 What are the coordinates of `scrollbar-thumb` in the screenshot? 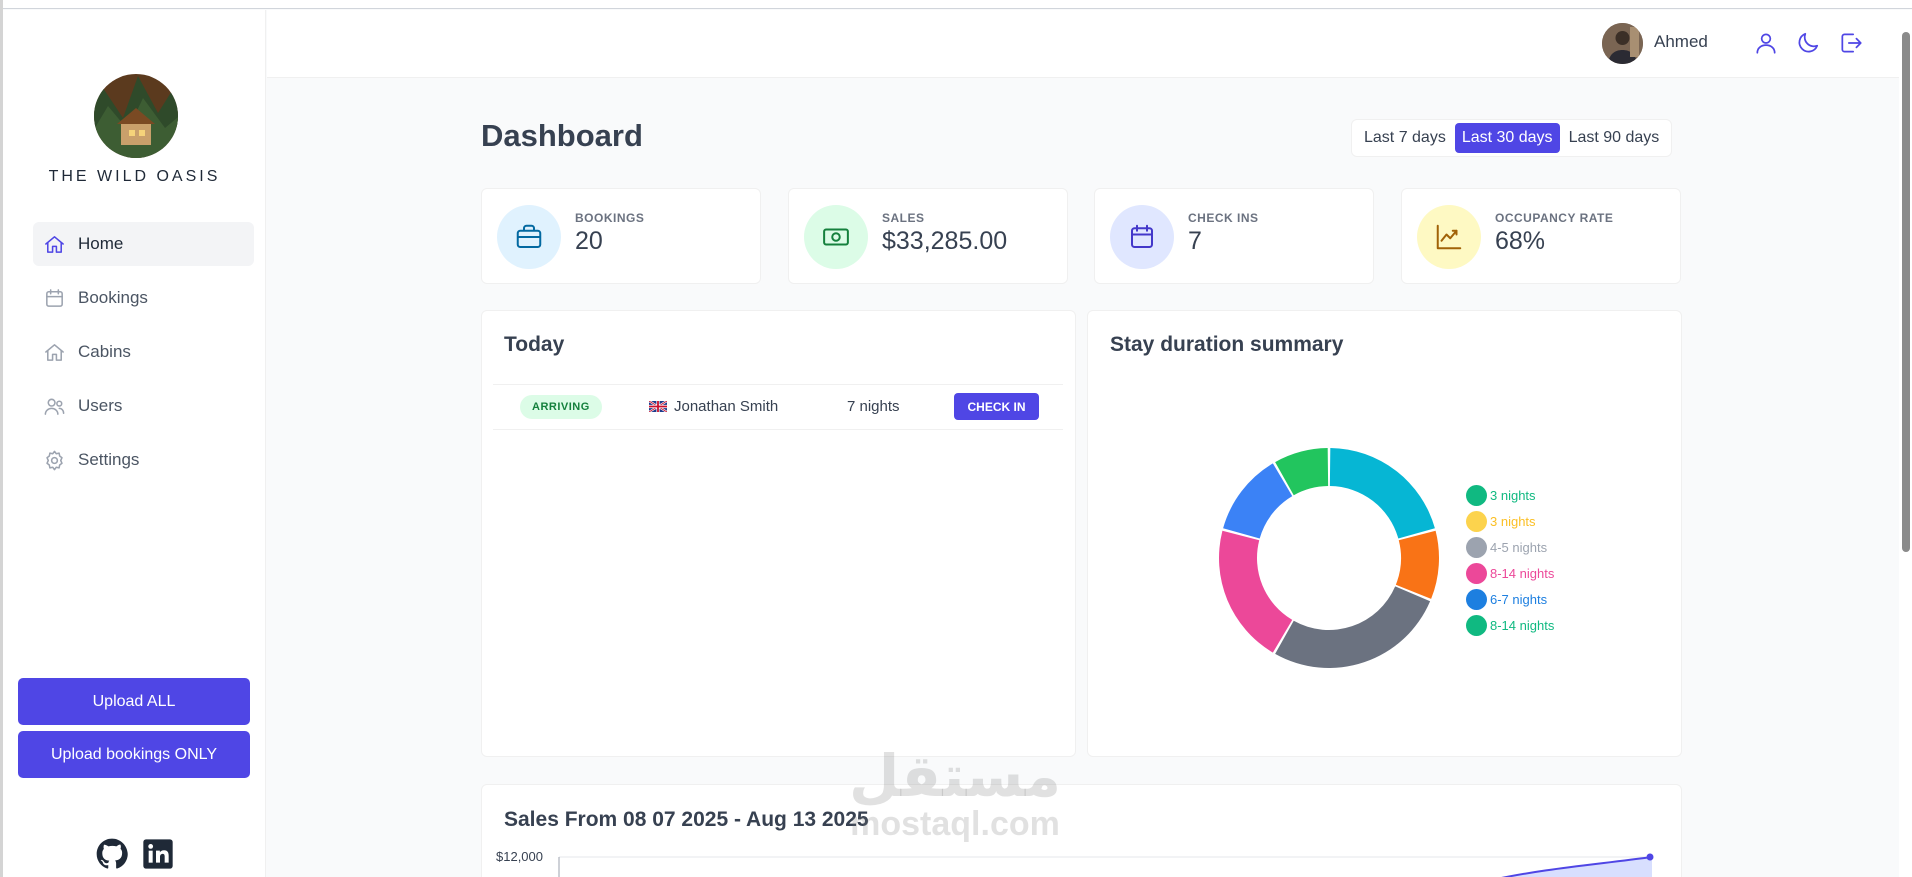 It's located at (1906, 292).